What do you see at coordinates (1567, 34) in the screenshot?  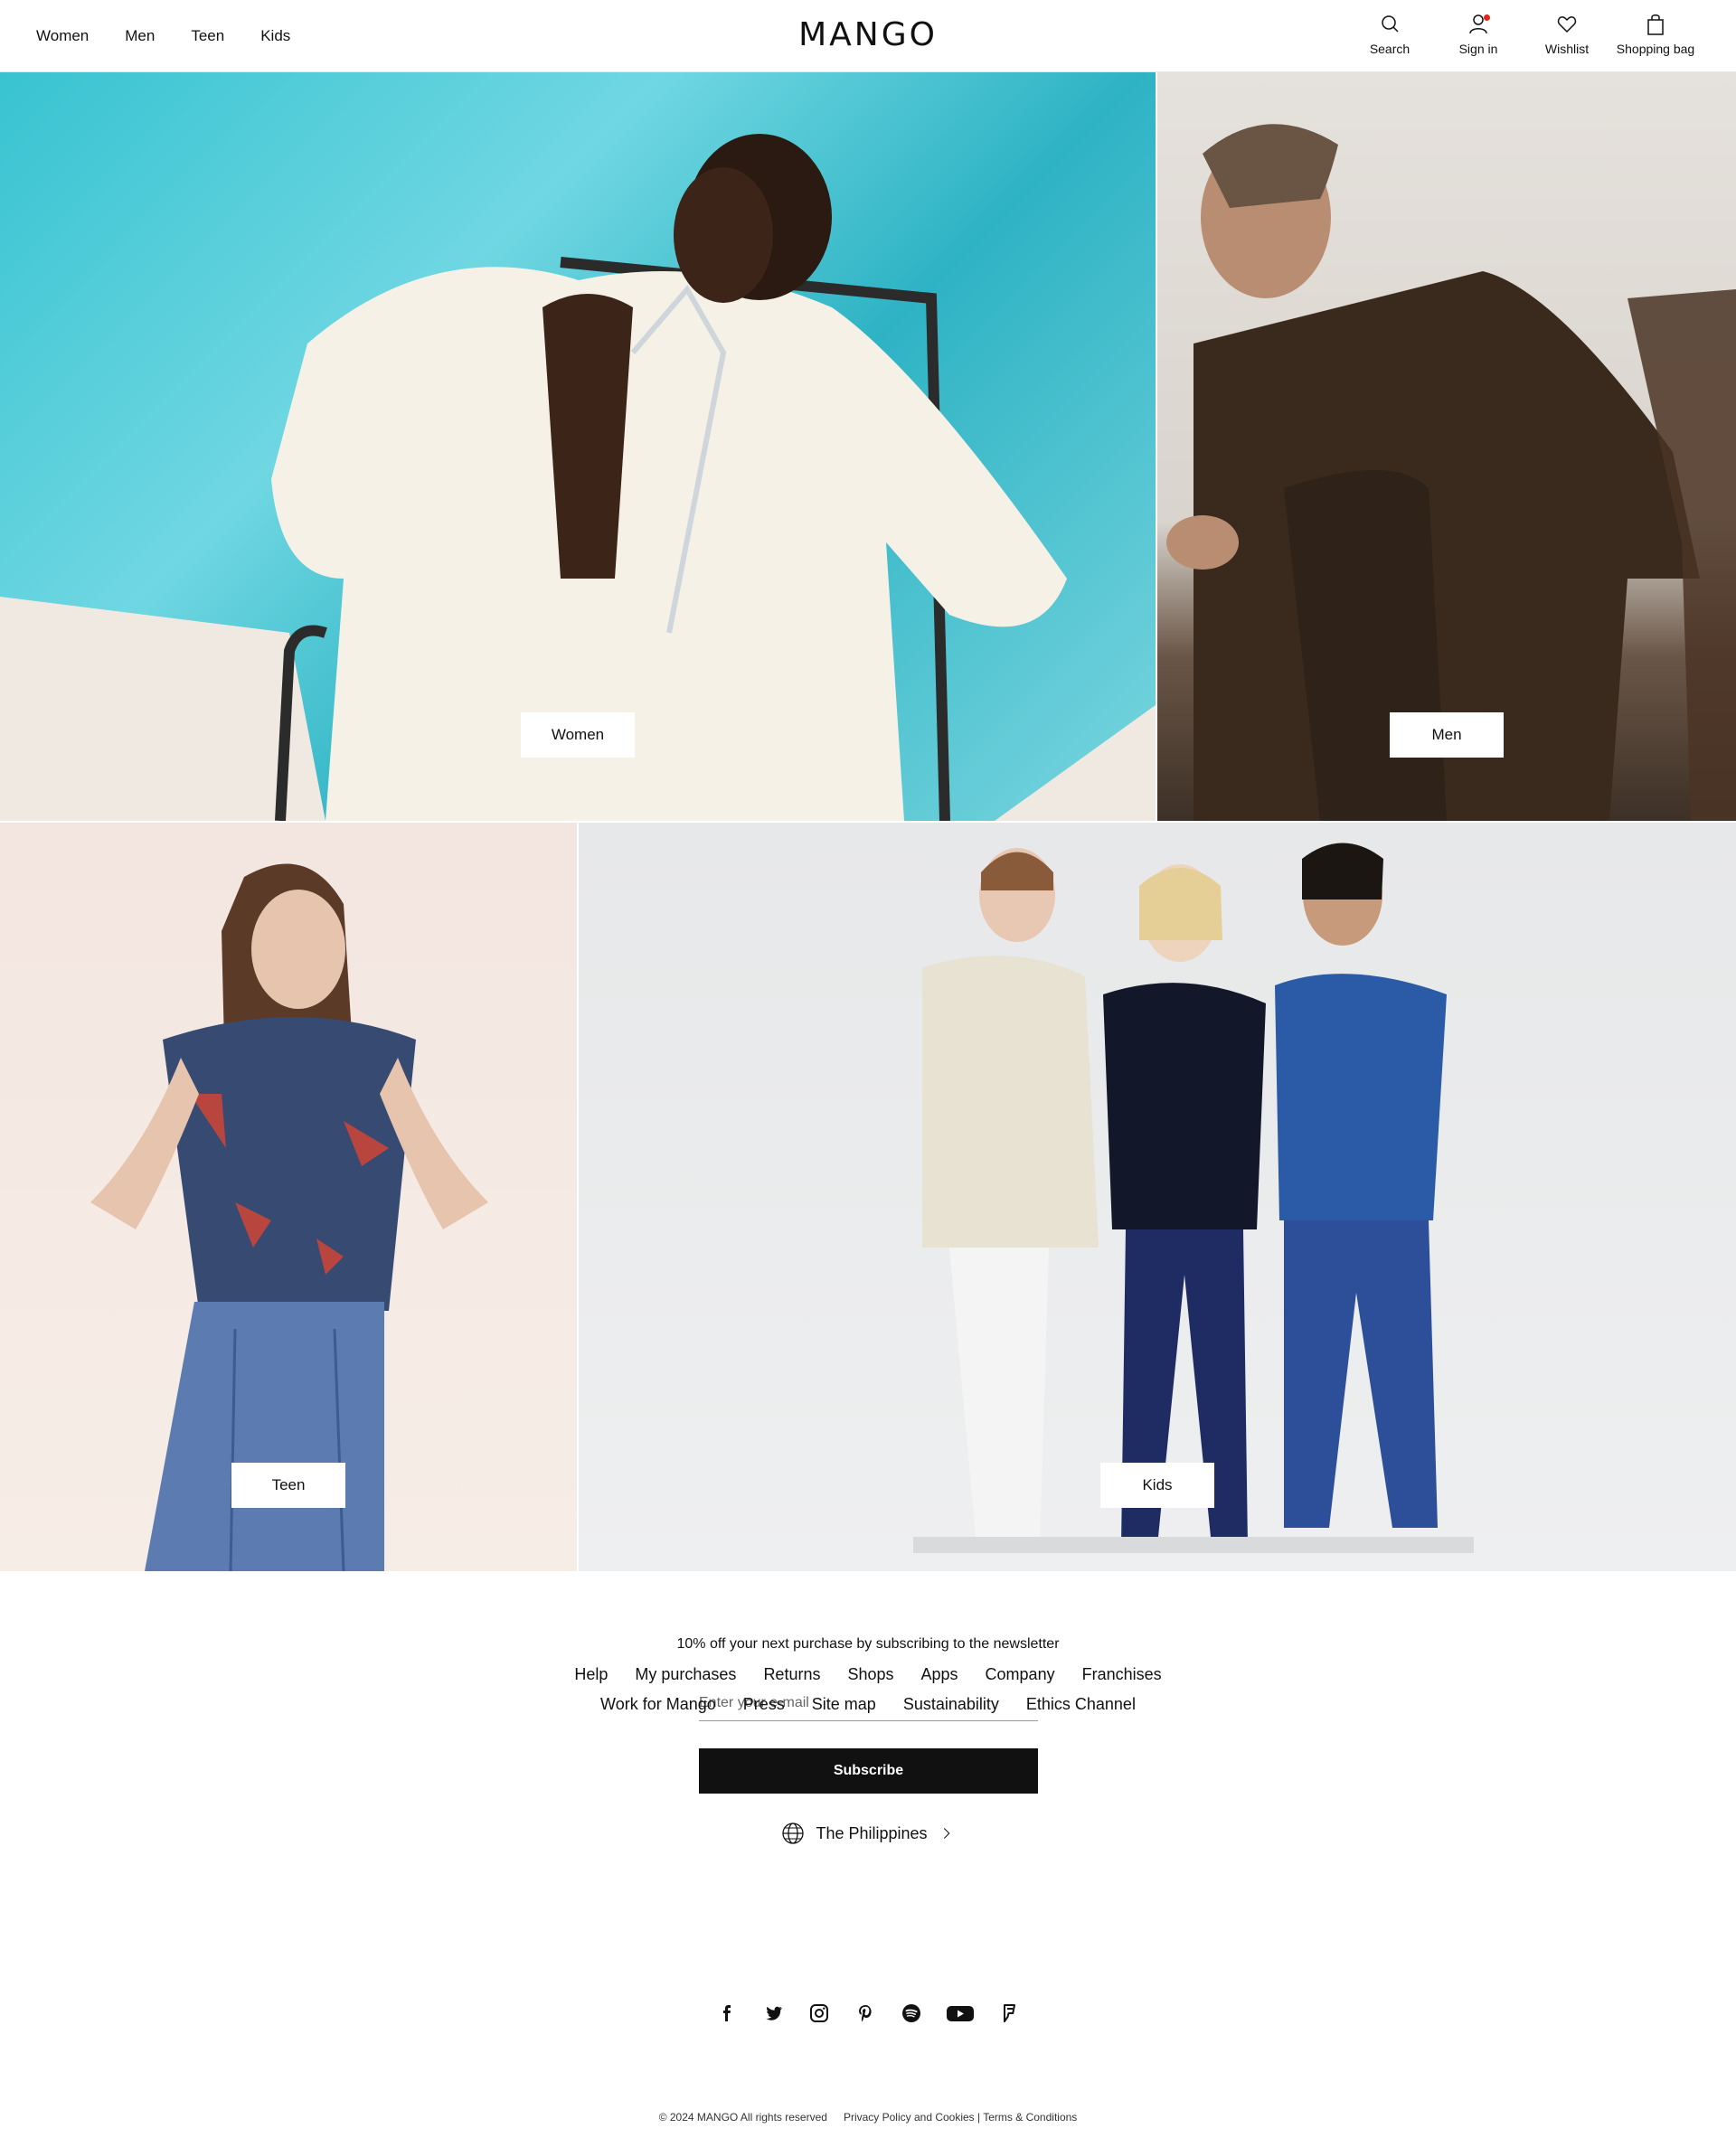 I see `wishlist-button: Wishlist` at bounding box center [1567, 34].